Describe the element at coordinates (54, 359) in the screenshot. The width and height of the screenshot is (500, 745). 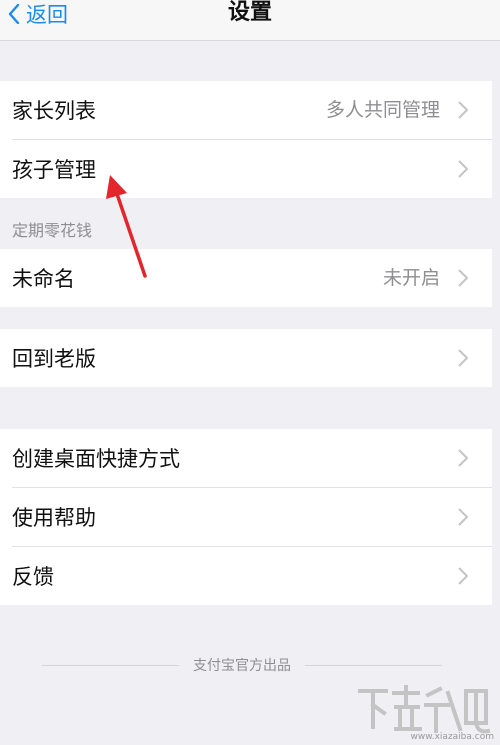
I see `back-to-old-version-label: 回到老版` at that location.